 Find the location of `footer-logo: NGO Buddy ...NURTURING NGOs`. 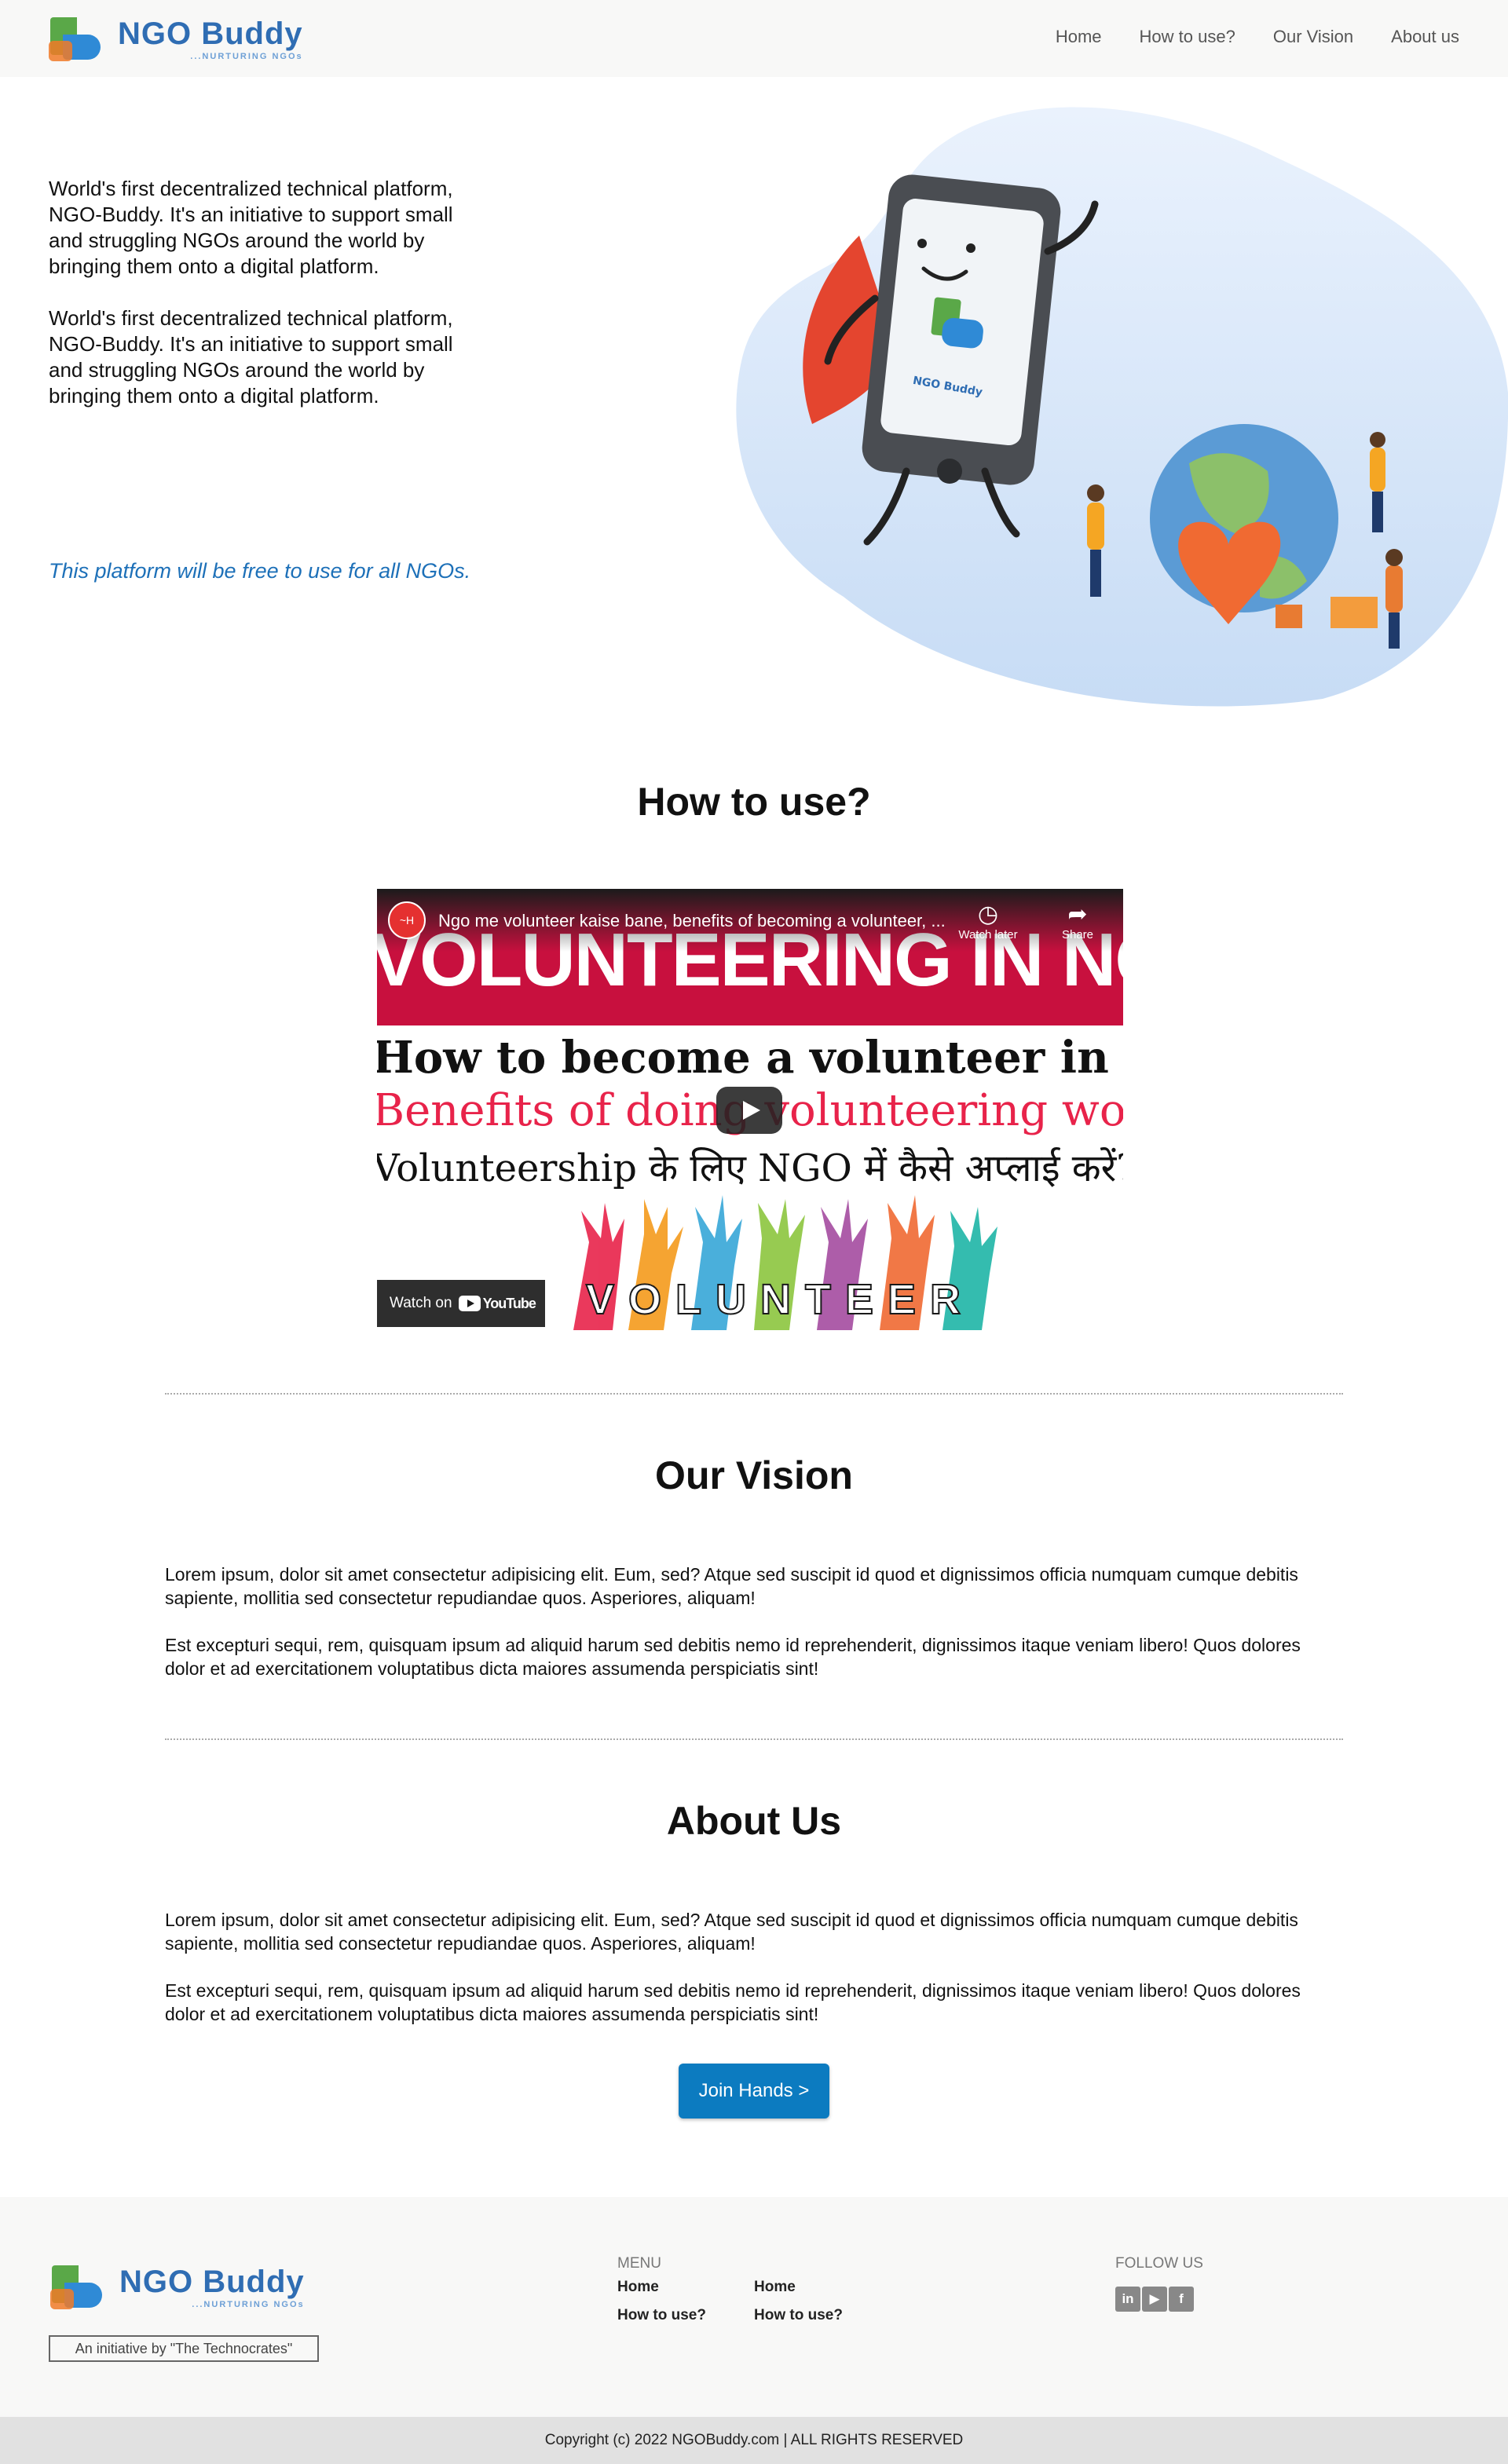

footer-logo: NGO Buddy ...NURTURING NGOs is located at coordinates (188, 2287).